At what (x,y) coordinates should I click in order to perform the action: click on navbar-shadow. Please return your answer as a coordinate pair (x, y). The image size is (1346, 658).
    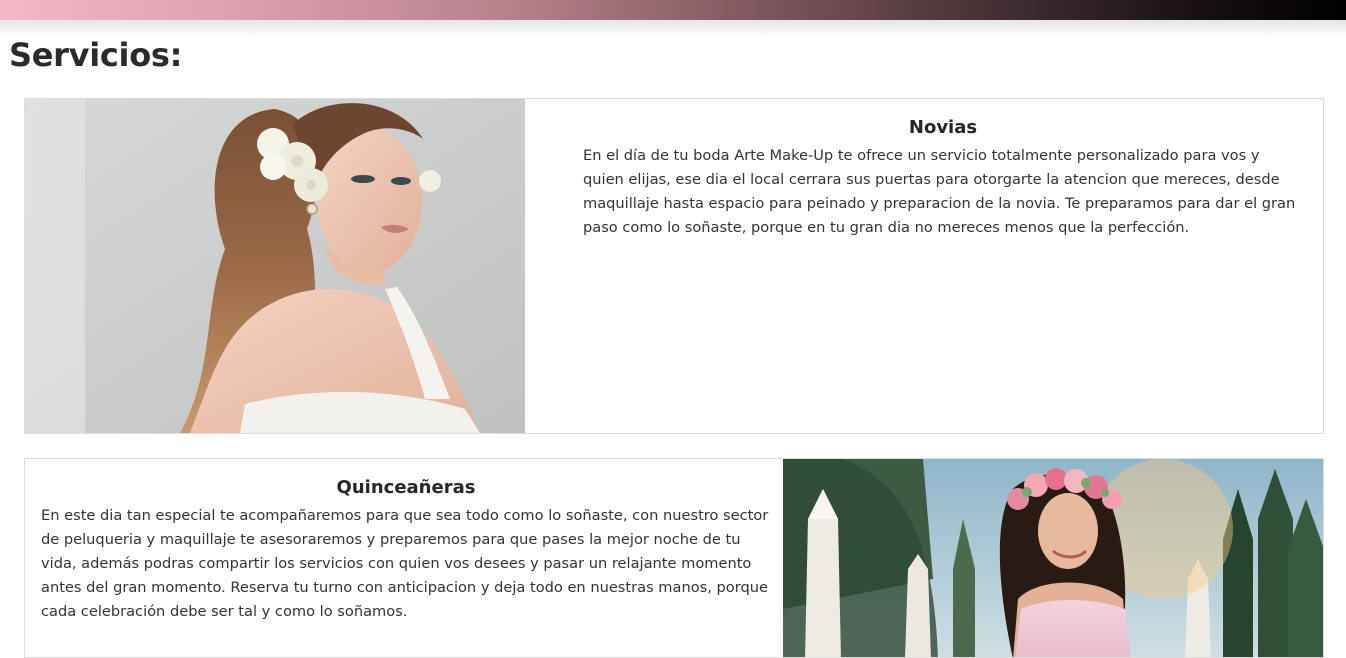
    Looking at the image, I should click on (673, 29).